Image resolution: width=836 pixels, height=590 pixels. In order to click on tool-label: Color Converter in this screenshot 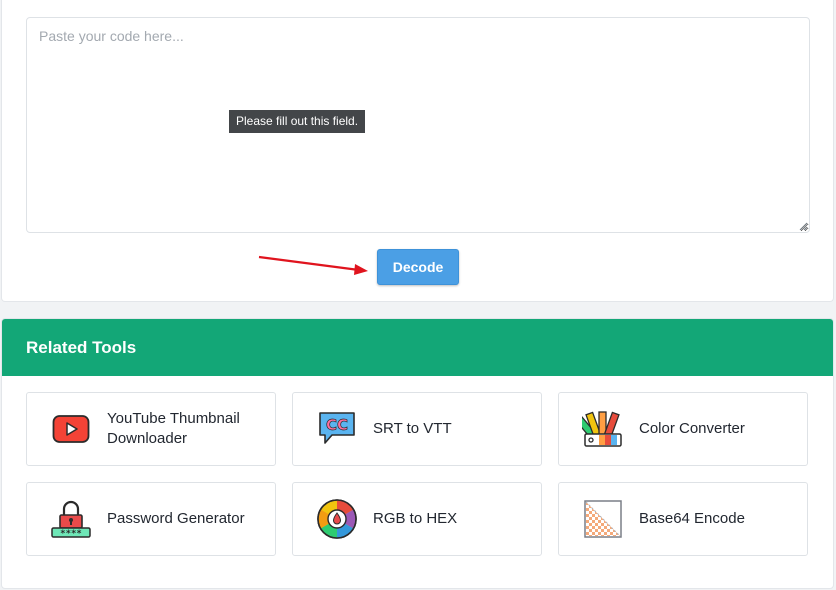, I will do `click(692, 428)`.